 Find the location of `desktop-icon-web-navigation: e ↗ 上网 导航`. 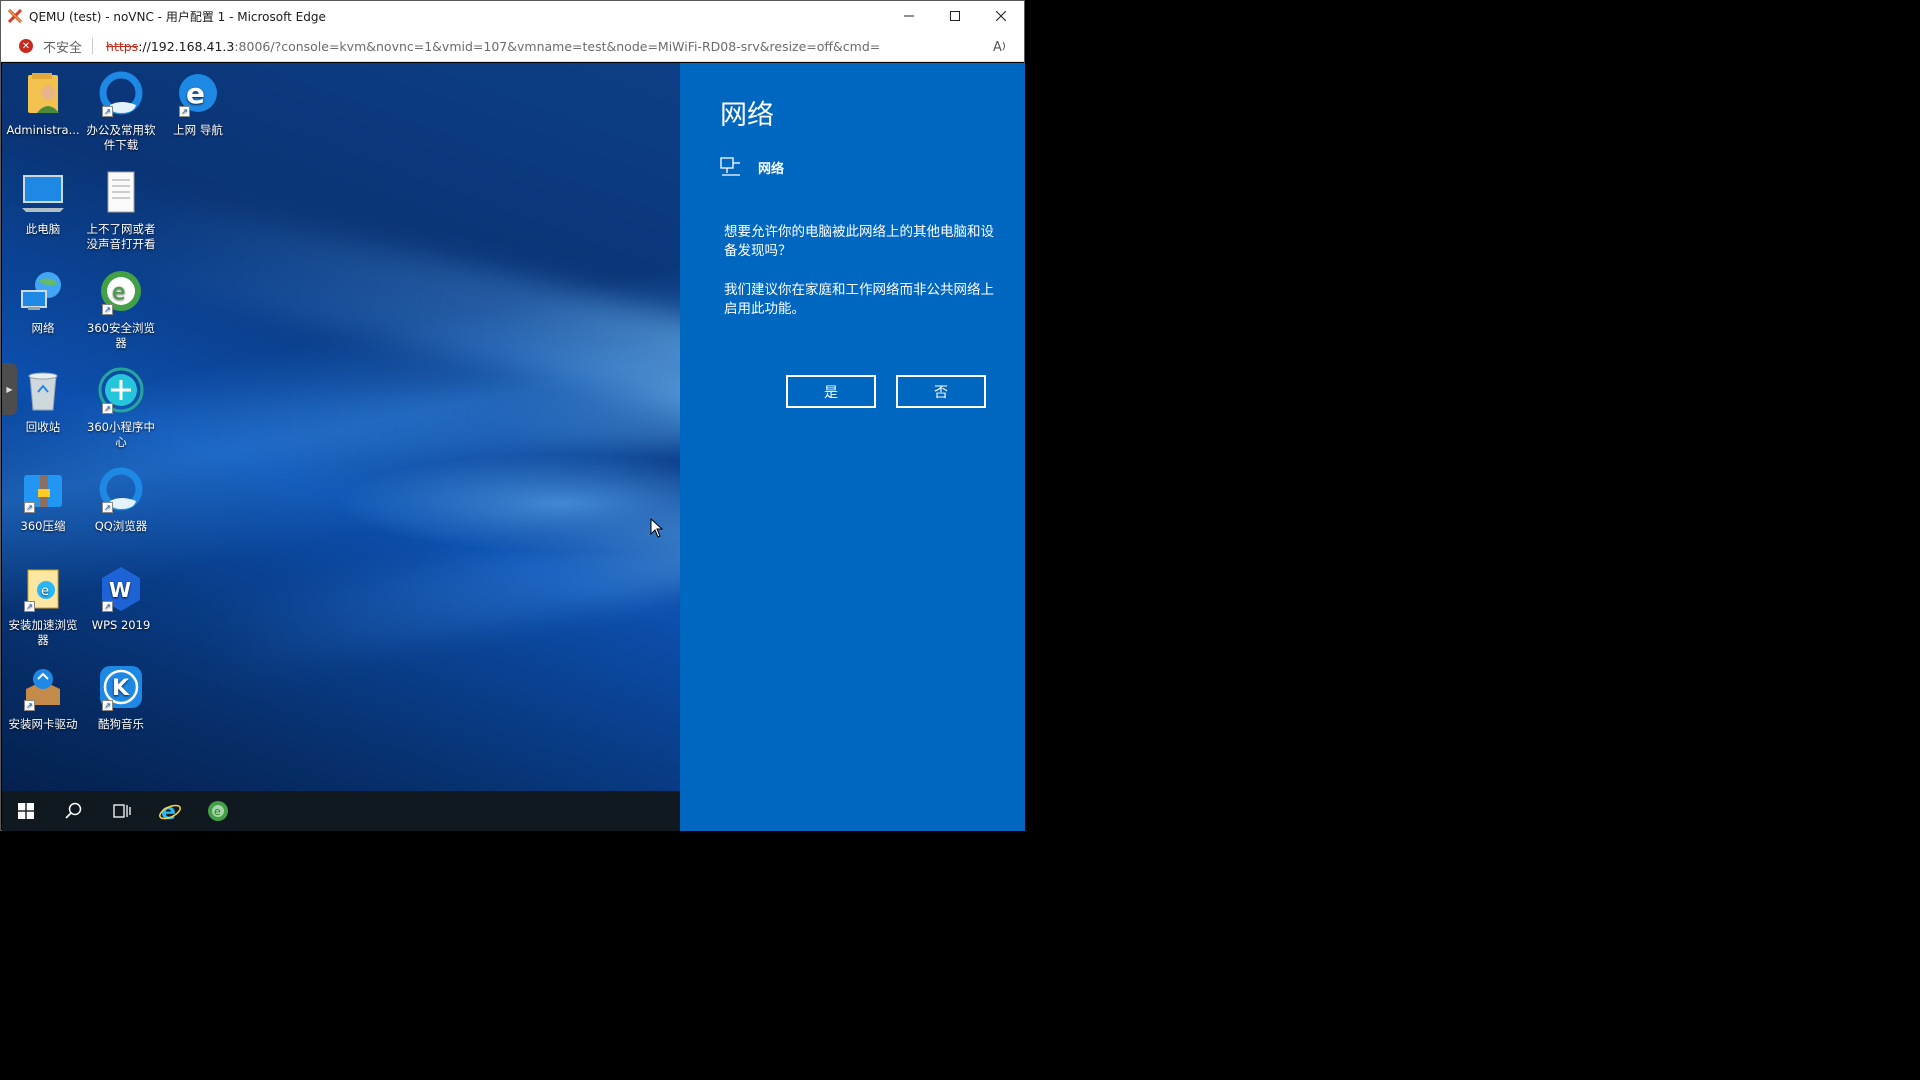

desktop-icon-web-navigation: e ↗ 上网 导航 is located at coordinates (198, 103).